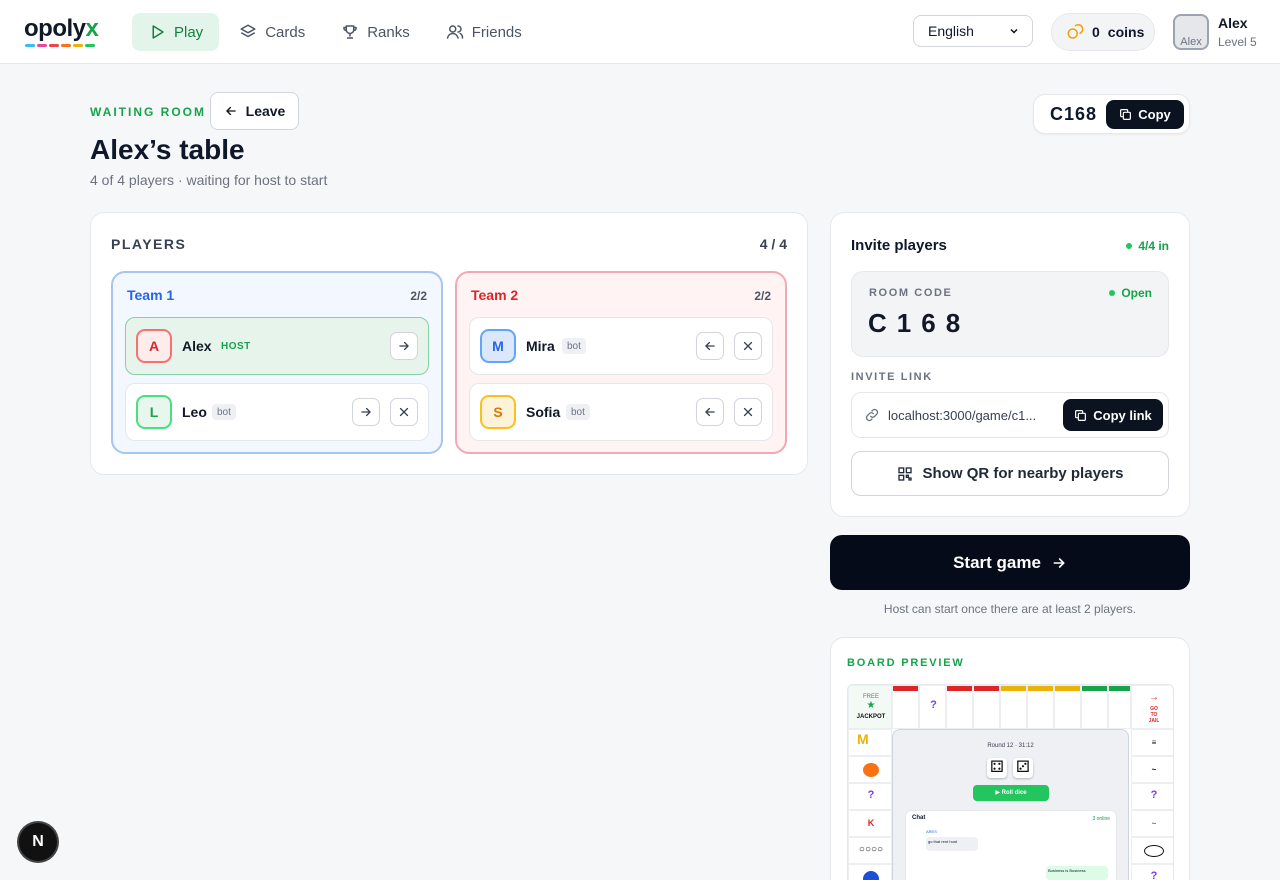 The height and width of the screenshot is (880, 1280). What do you see at coordinates (931, 831) in the screenshot?
I see `chat-user: ARES` at bounding box center [931, 831].